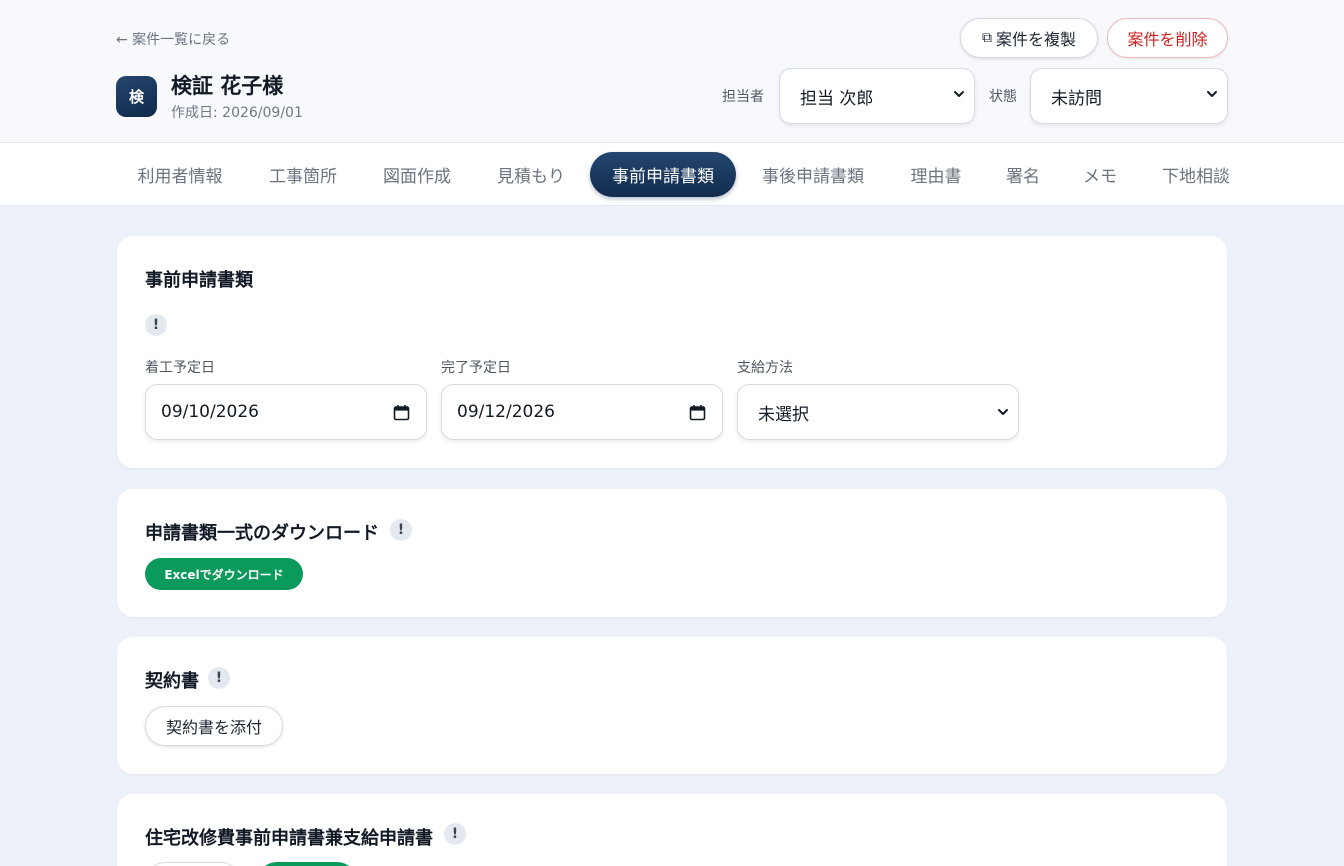 Image resolution: width=1344 pixels, height=866 pixels. I want to click on start-date-input: 09/10/2026, so click(286, 412).